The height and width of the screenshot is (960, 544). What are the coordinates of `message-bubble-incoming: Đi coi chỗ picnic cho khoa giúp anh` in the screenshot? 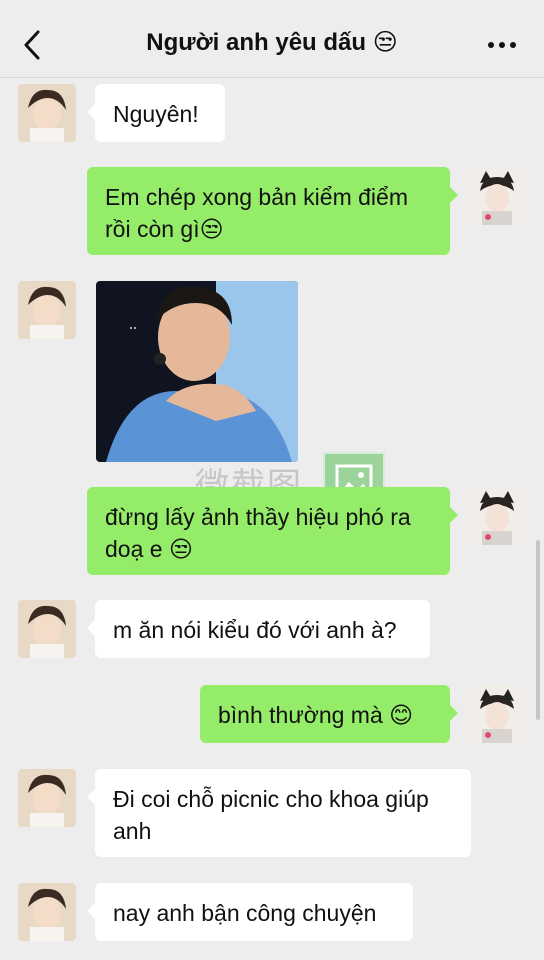 It's located at (279, 813).